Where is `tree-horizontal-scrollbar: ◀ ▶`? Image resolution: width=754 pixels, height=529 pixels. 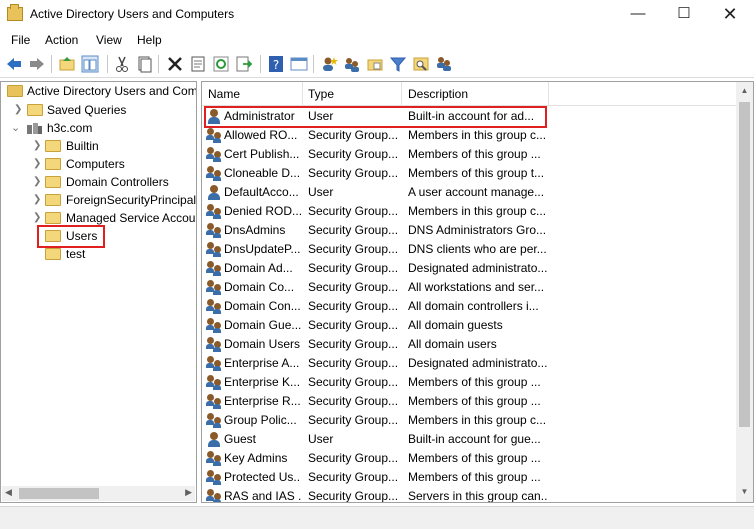 tree-horizontal-scrollbar: ◀ ▶ is located at coordinates (98, 493).